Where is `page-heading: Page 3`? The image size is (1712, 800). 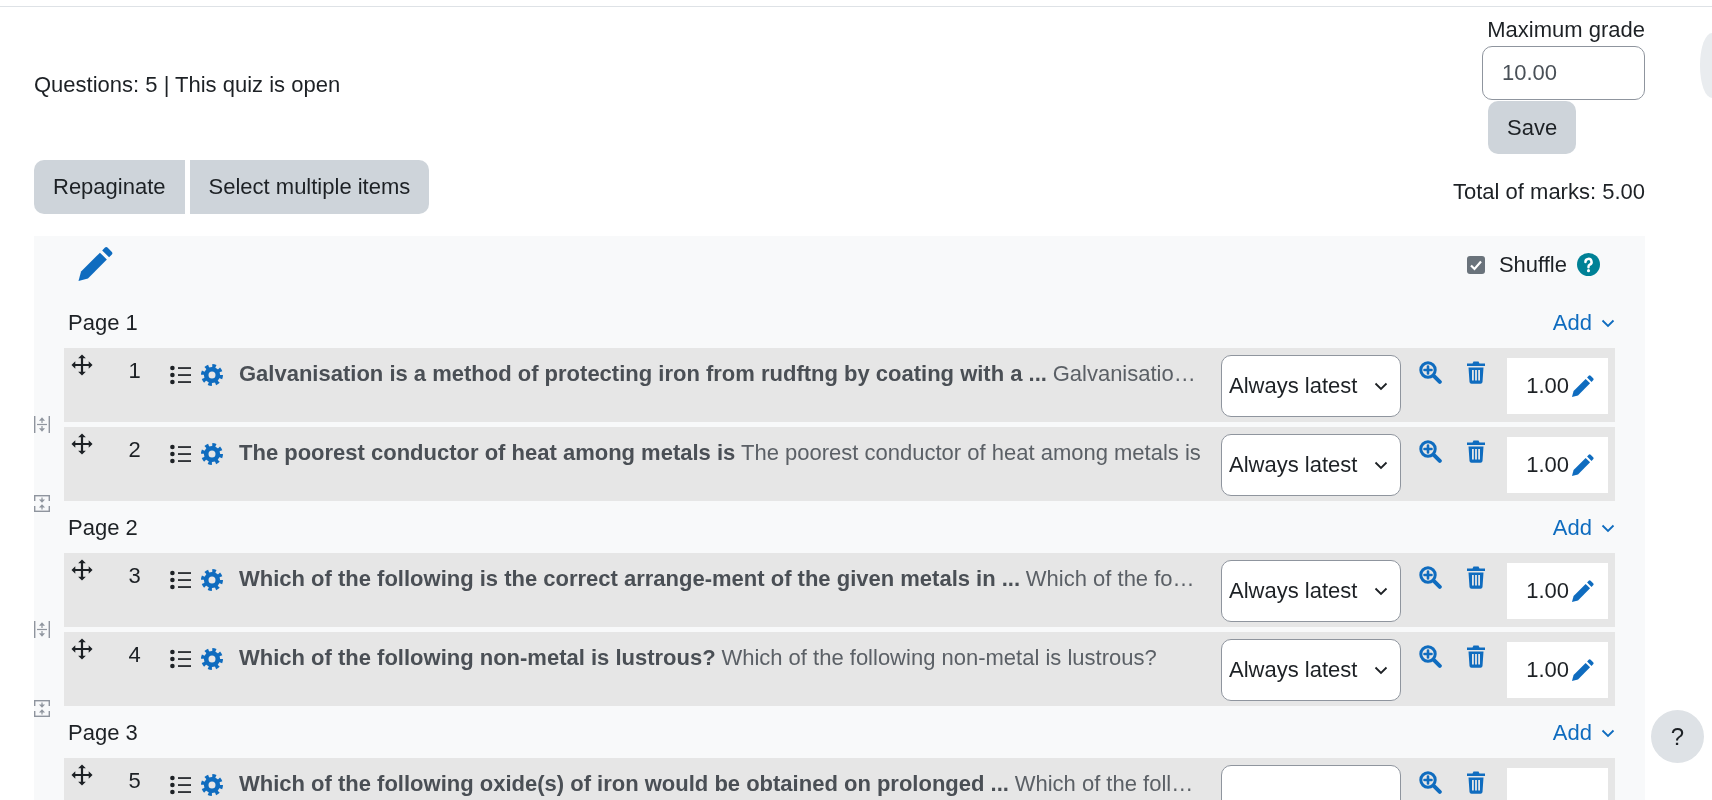
page-heading: Page 3 is located at coordinates (103, 733).